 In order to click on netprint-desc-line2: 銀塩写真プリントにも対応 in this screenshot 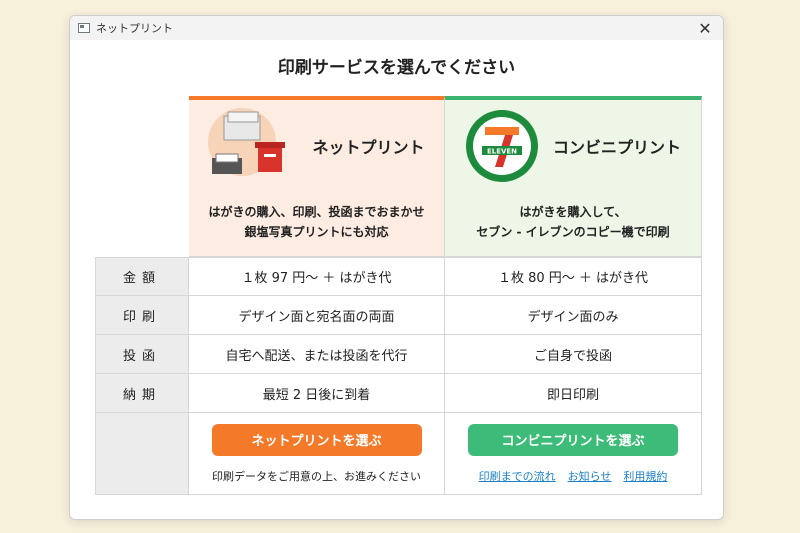, I will do `click(316, 232)`.